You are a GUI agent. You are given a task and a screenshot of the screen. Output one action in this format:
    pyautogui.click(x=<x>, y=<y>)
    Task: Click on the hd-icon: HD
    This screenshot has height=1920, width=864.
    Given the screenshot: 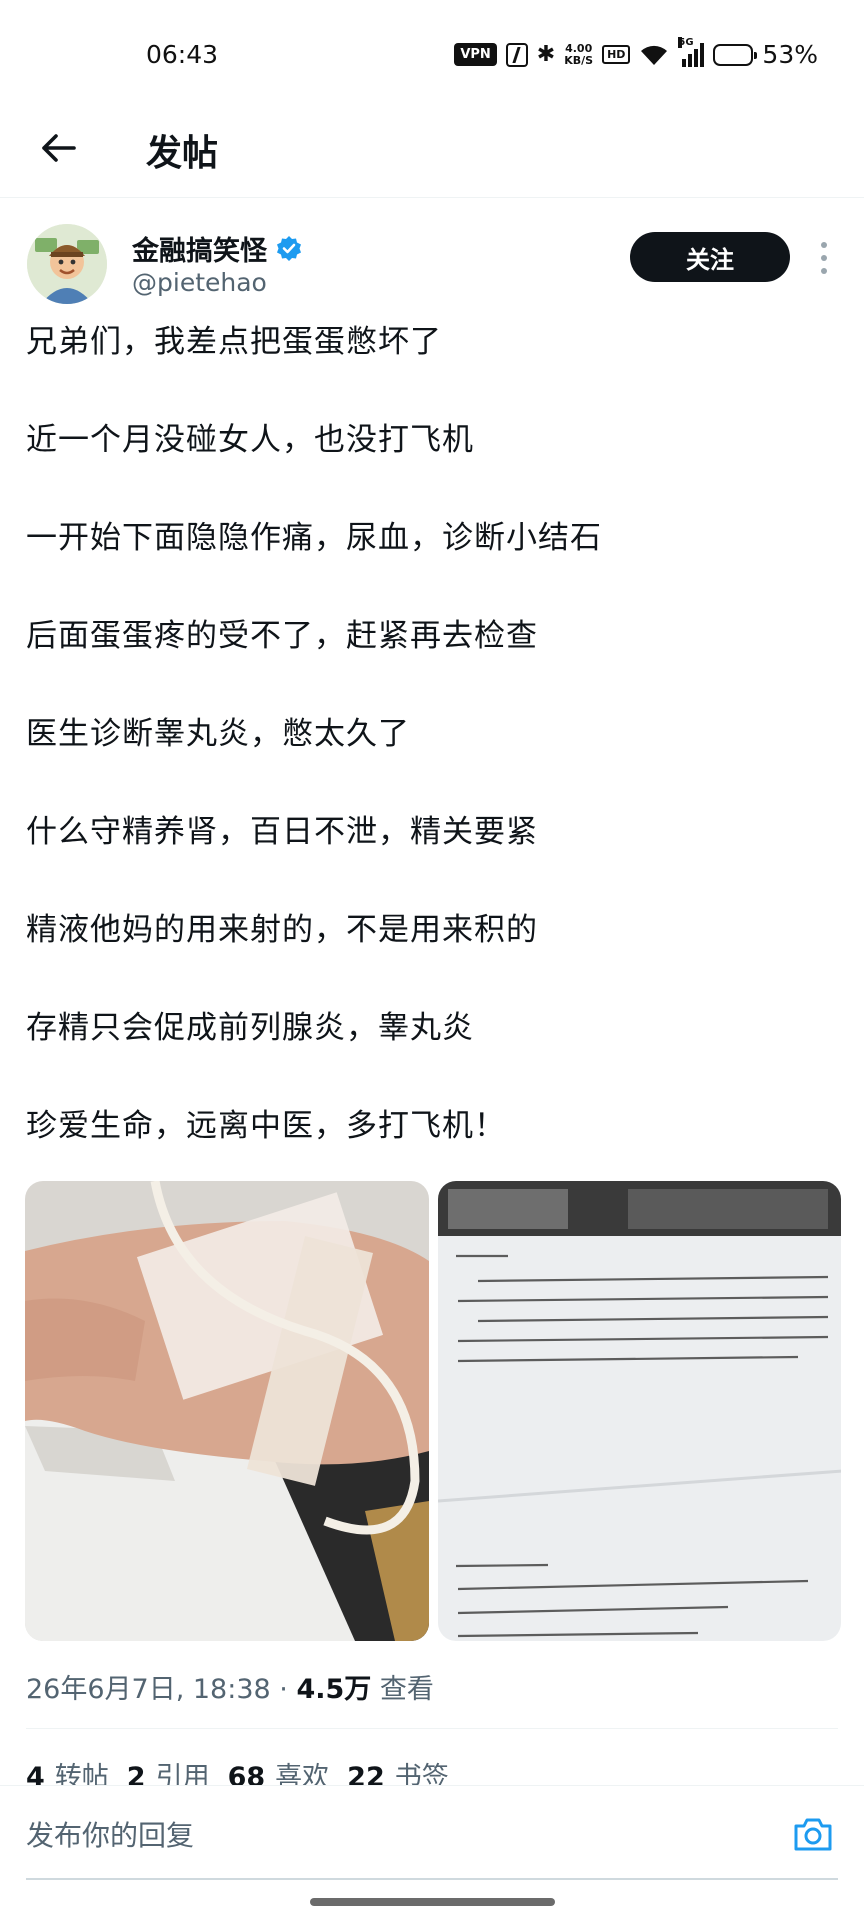 What is the action you would take?
    pyautogui.click(x=616, y=54)
    